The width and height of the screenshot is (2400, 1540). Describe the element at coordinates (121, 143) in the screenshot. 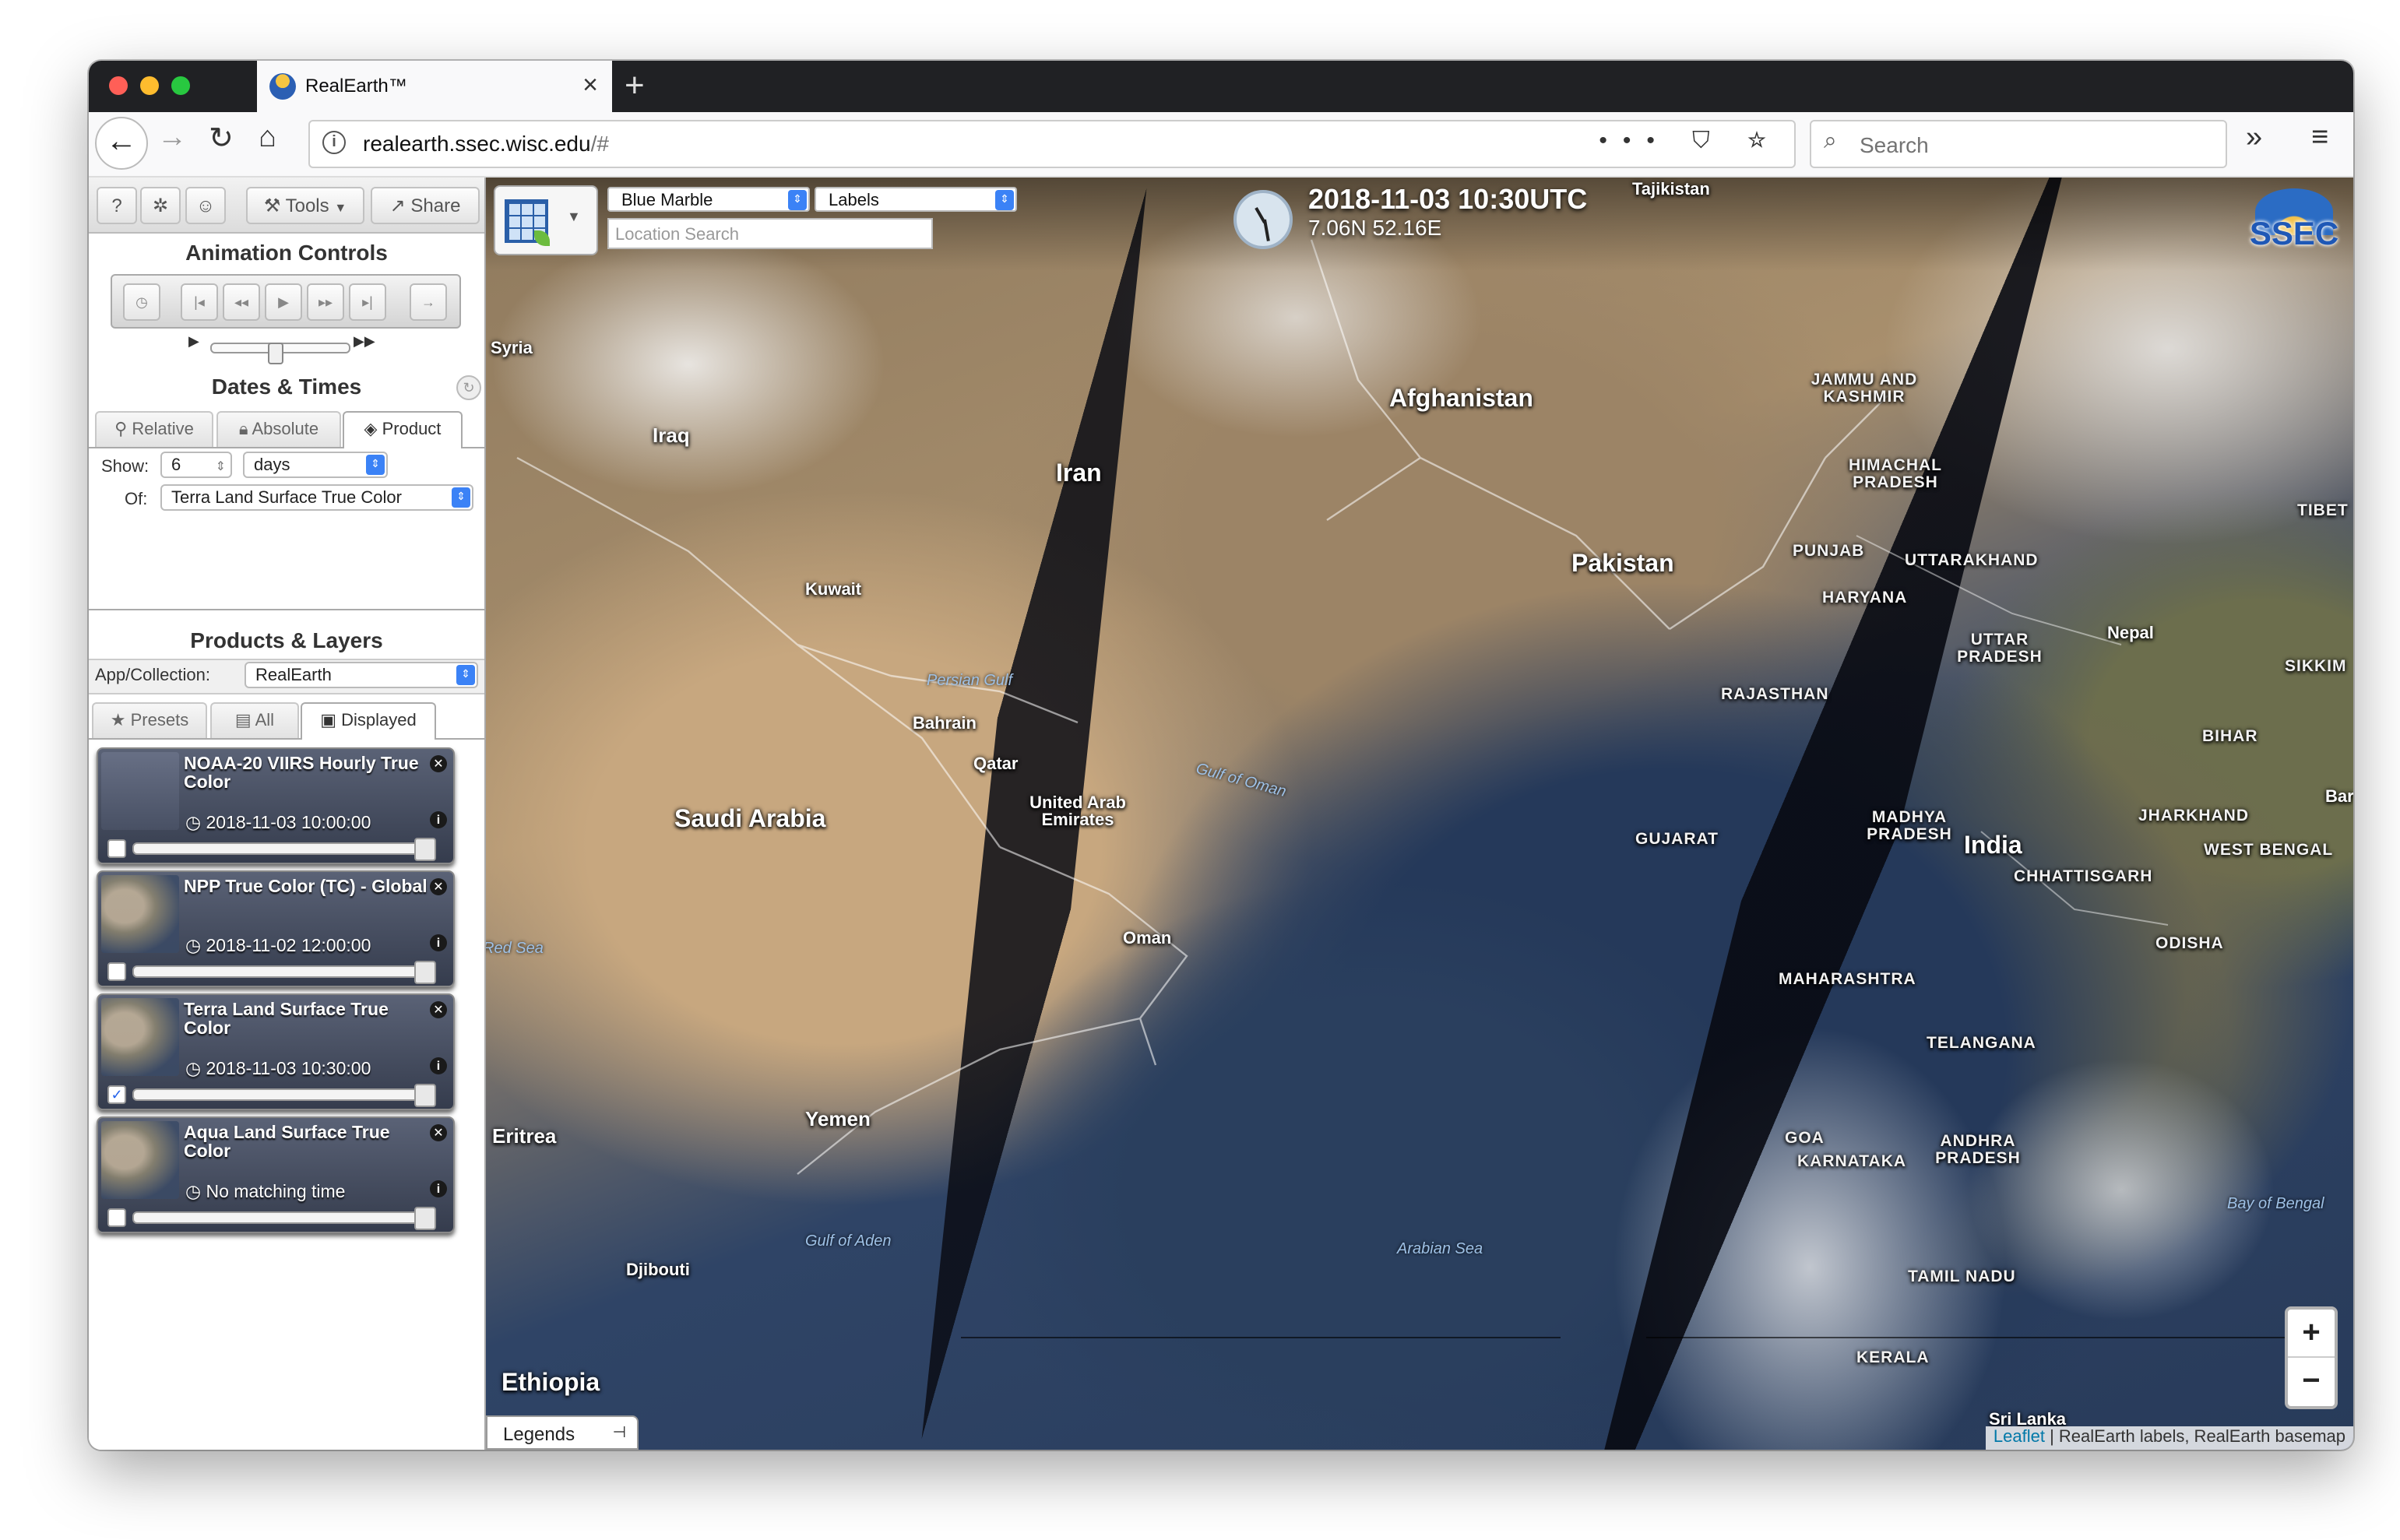

I see `back-arrow-icon: ←` at that location.